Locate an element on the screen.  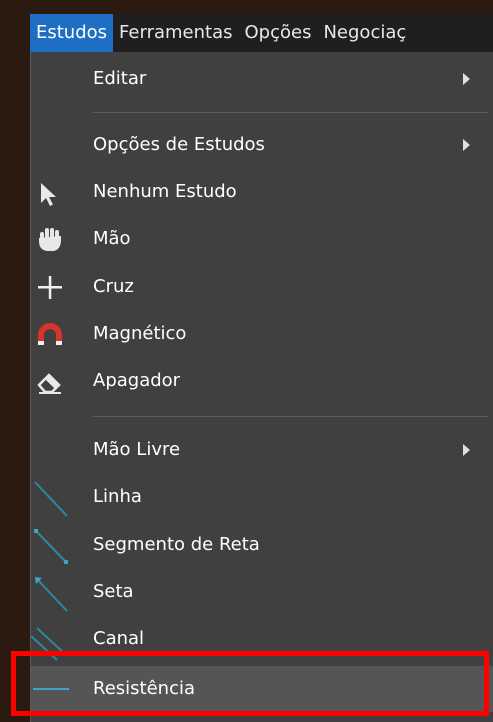
horizontal-line-icon is located at coordinates (51, 689).